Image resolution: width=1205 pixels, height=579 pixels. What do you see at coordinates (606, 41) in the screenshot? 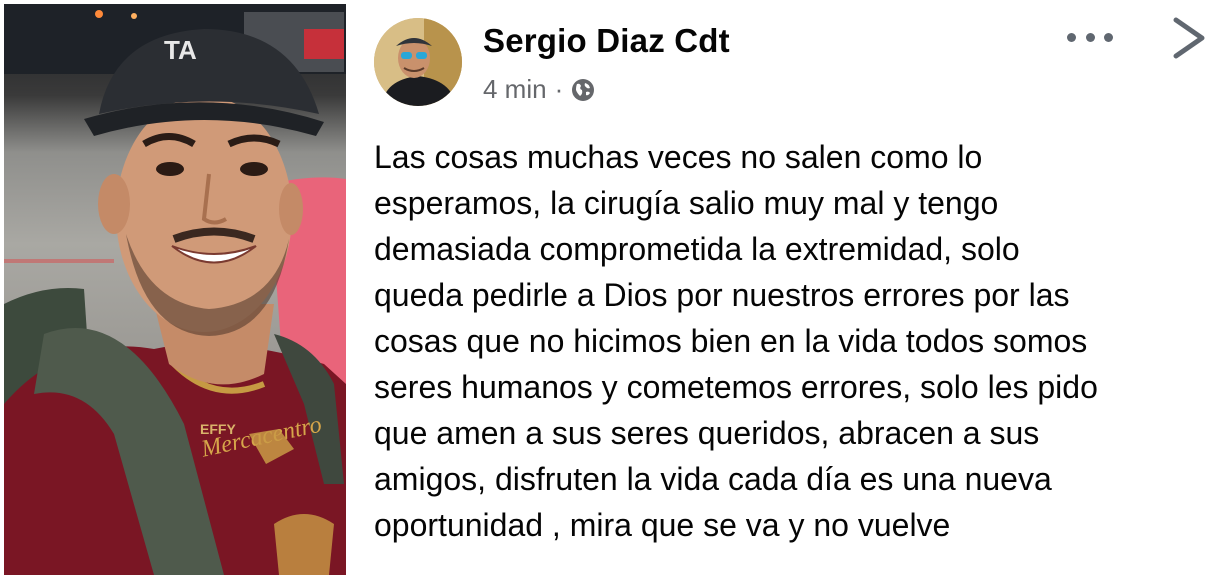
I see `author-name: Sergio Diaz Cdt` at bounding box center [606, 41].